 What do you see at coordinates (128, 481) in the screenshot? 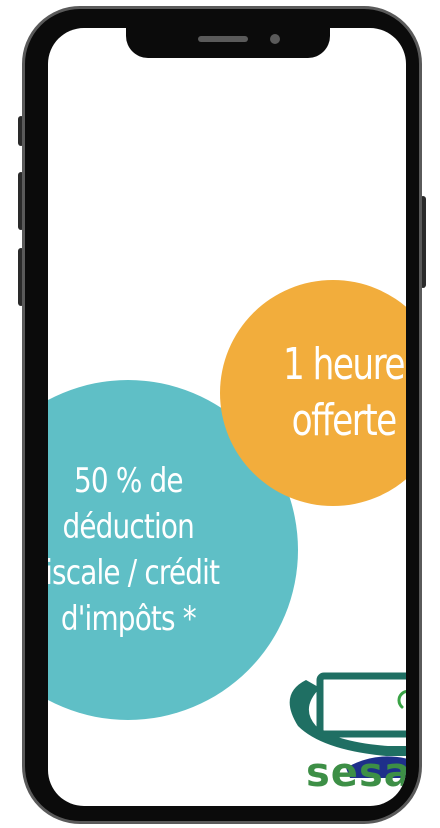
I see `tax-deduction-line-1: 50 % de` at bounding box center [128, 481].